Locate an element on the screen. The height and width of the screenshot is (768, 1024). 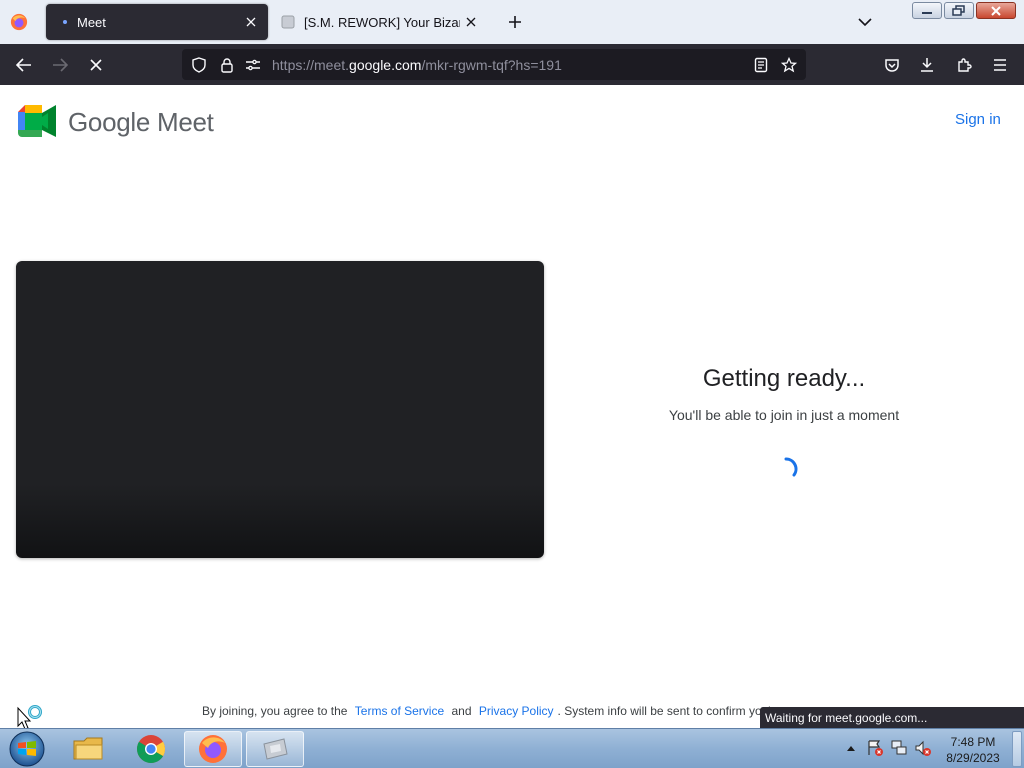
document-icon is located at coordinates (288, 22).